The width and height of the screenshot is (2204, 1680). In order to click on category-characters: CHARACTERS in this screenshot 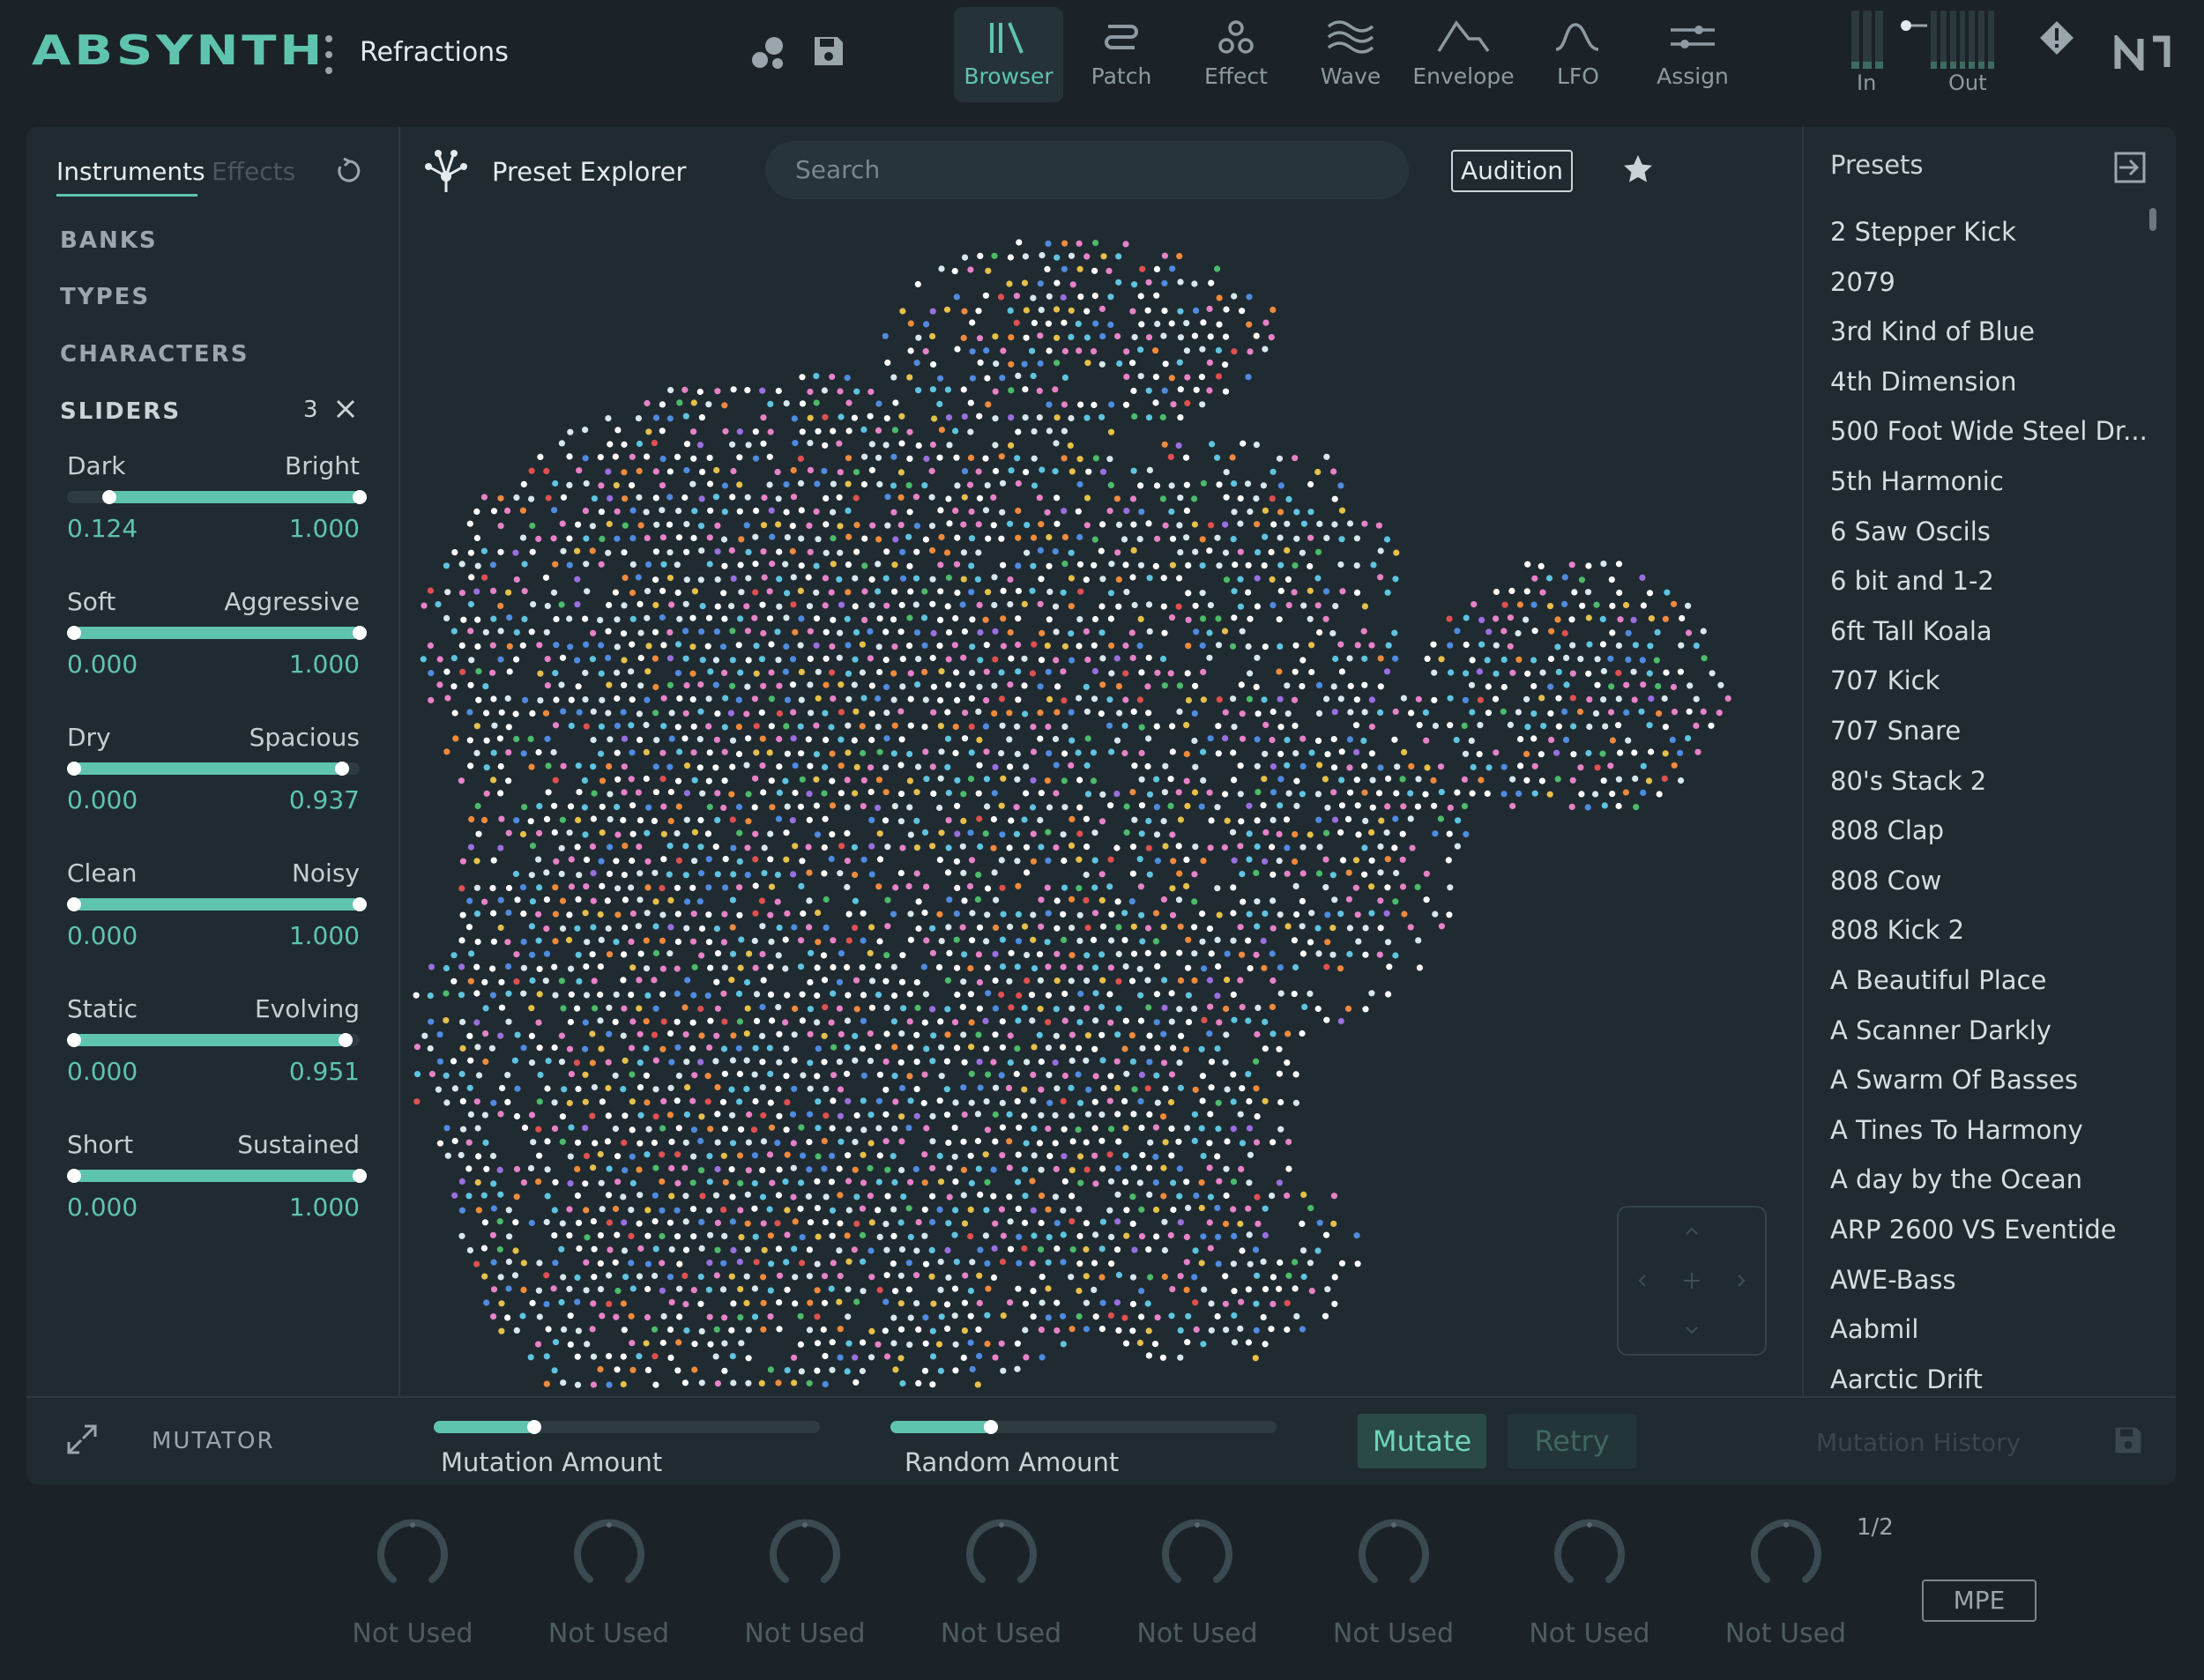, I will do `click(155, 354)`.